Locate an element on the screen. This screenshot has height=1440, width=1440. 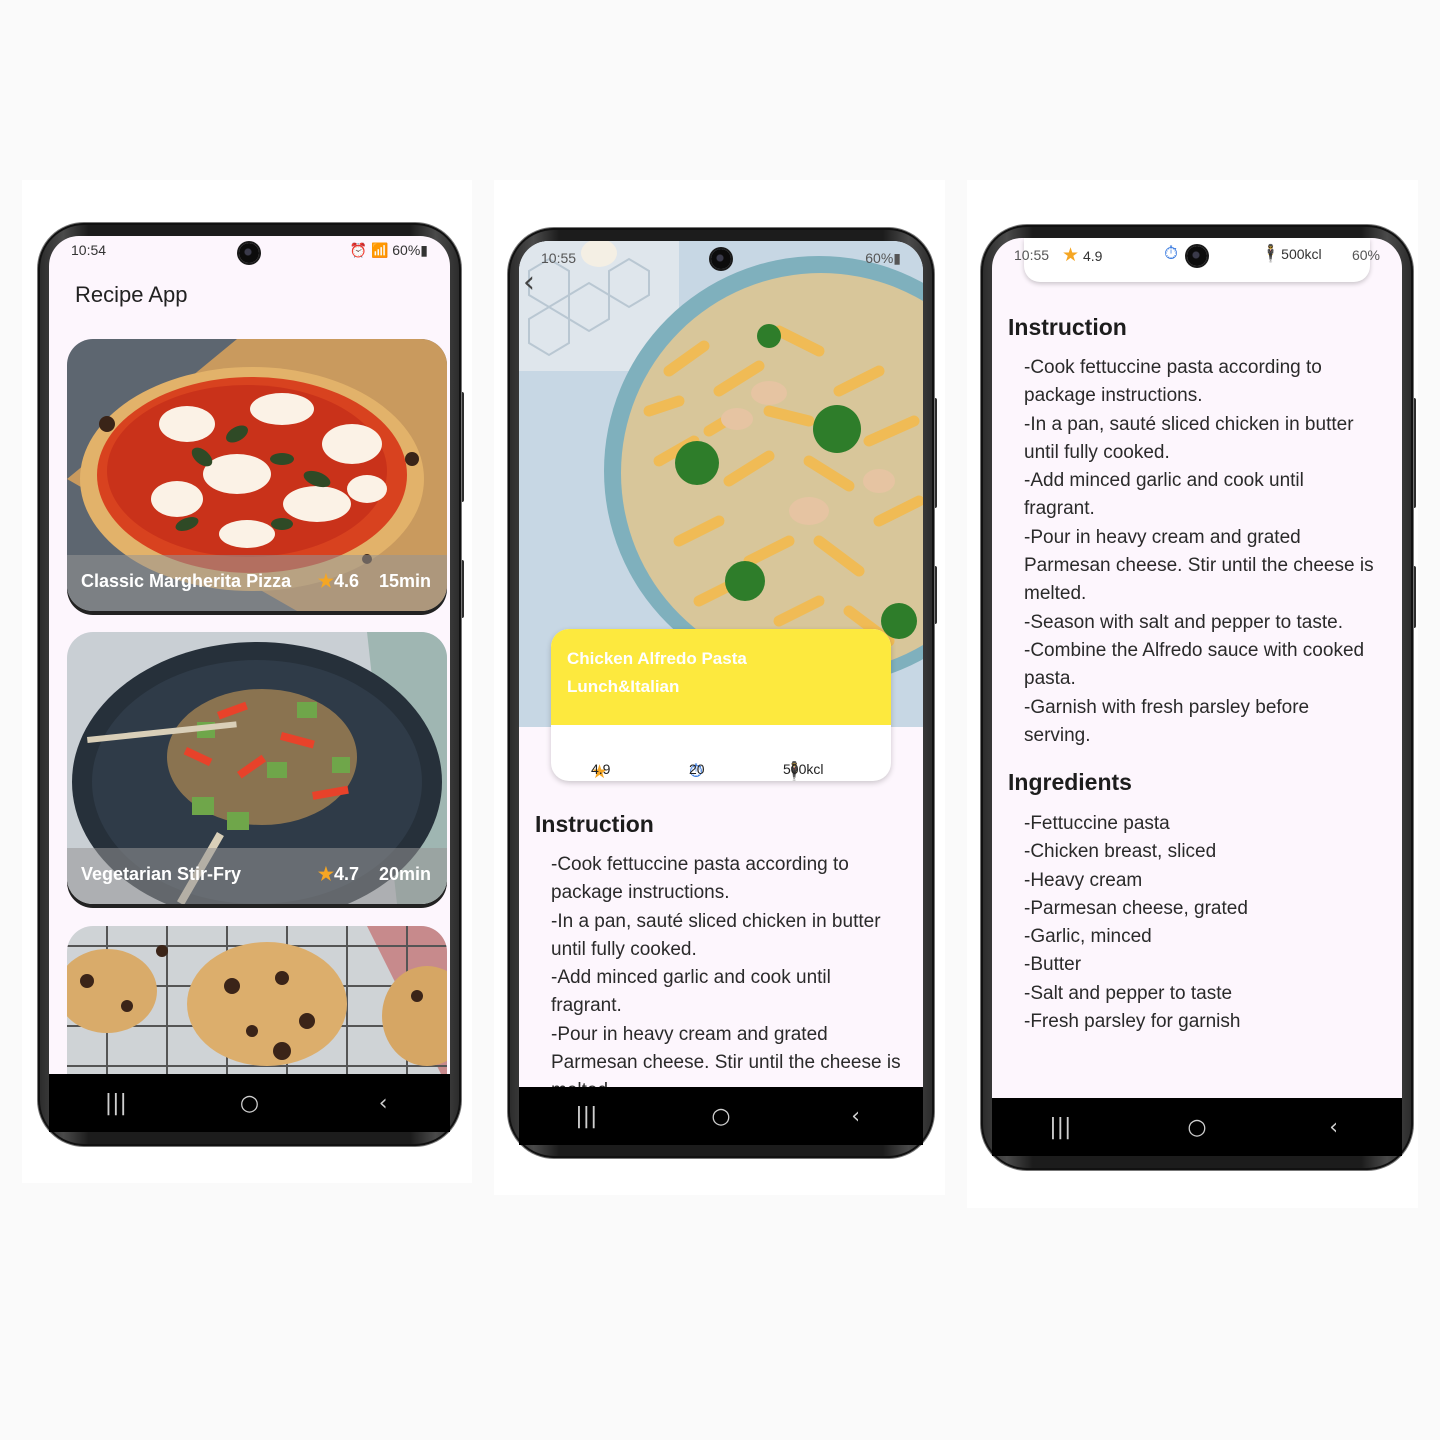
recipe-rating: ★4.7 is located at coordinates (338, 874).